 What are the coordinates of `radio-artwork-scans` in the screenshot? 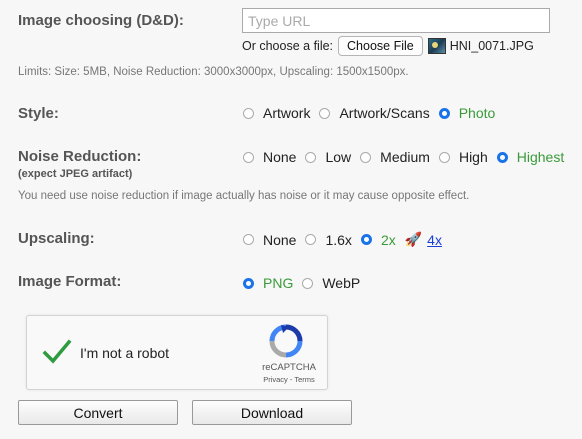 It's located at (325, 113).